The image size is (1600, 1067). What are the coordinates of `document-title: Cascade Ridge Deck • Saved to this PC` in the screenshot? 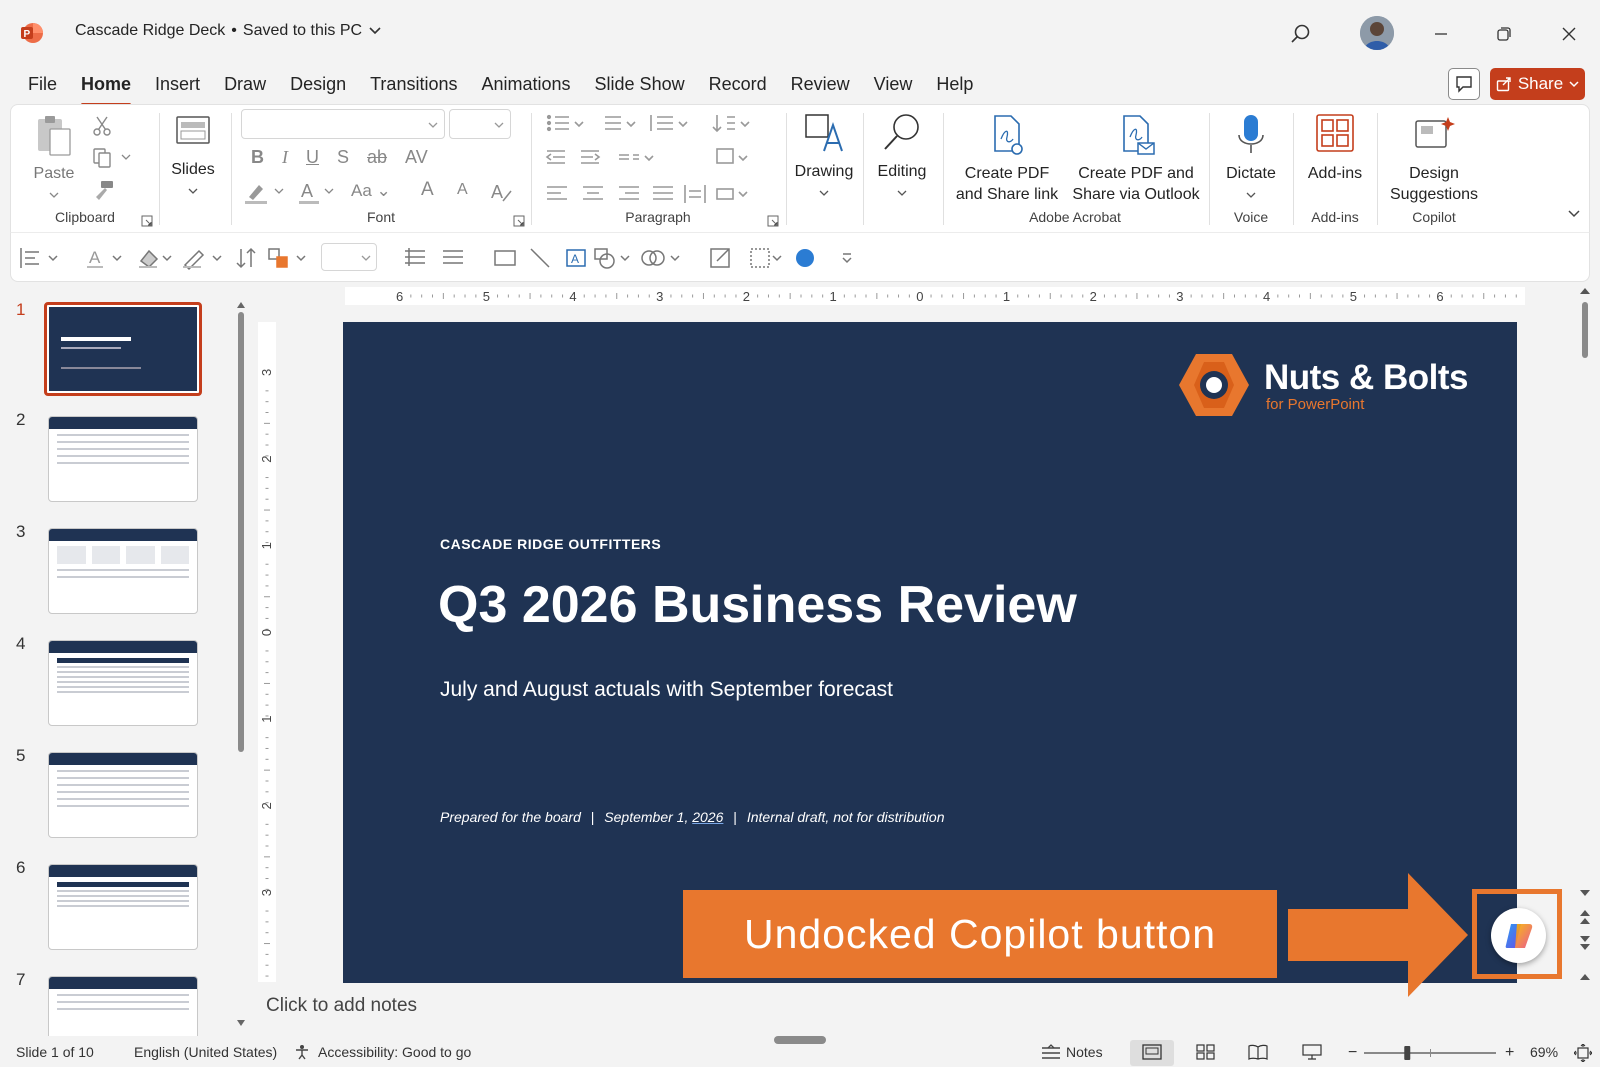 It's located at (228, 31).